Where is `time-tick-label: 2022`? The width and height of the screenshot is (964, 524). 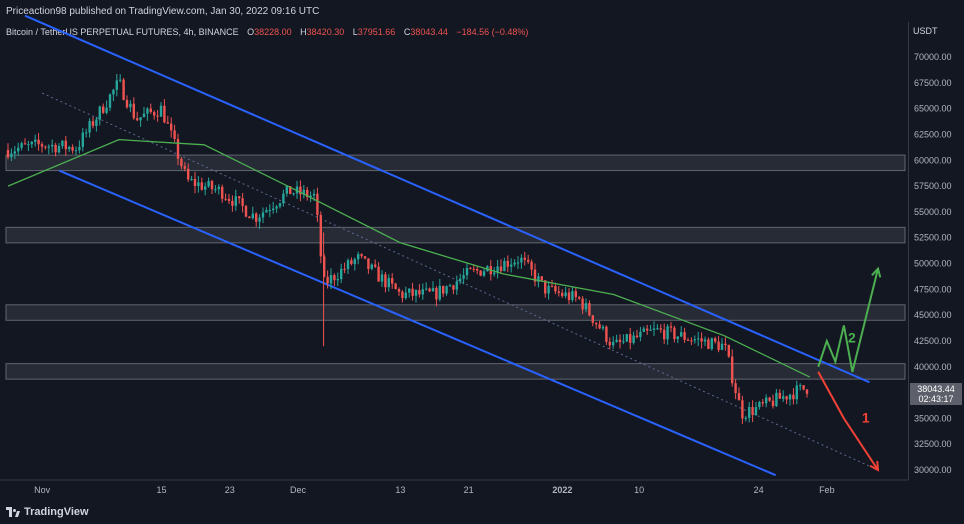 time-tick-label: 2022 is located at coordinates (562, 490).